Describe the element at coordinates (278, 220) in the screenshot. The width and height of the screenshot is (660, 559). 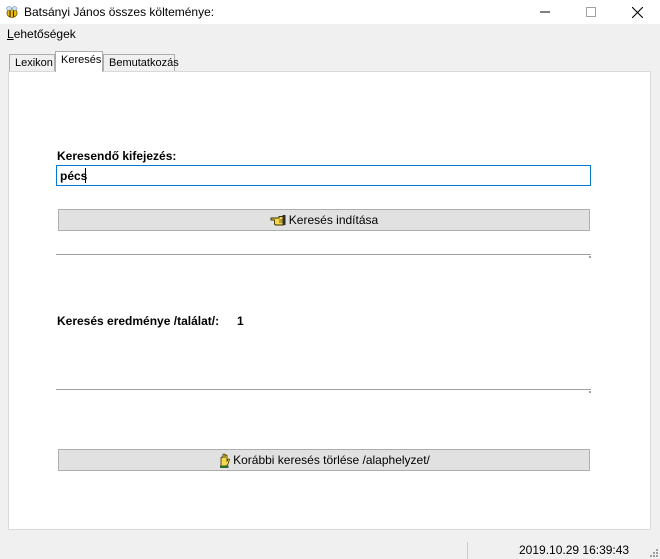
I see `pointing-hand-icon` at that location.